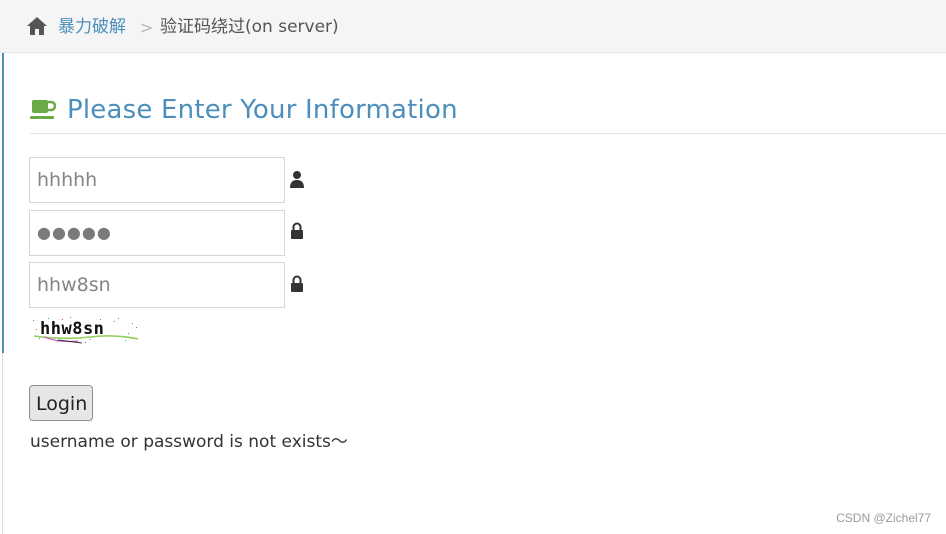 This screenshot has width=946, height=534. I want to click on page-title: Please Enter Your Information, so click(488, 113).